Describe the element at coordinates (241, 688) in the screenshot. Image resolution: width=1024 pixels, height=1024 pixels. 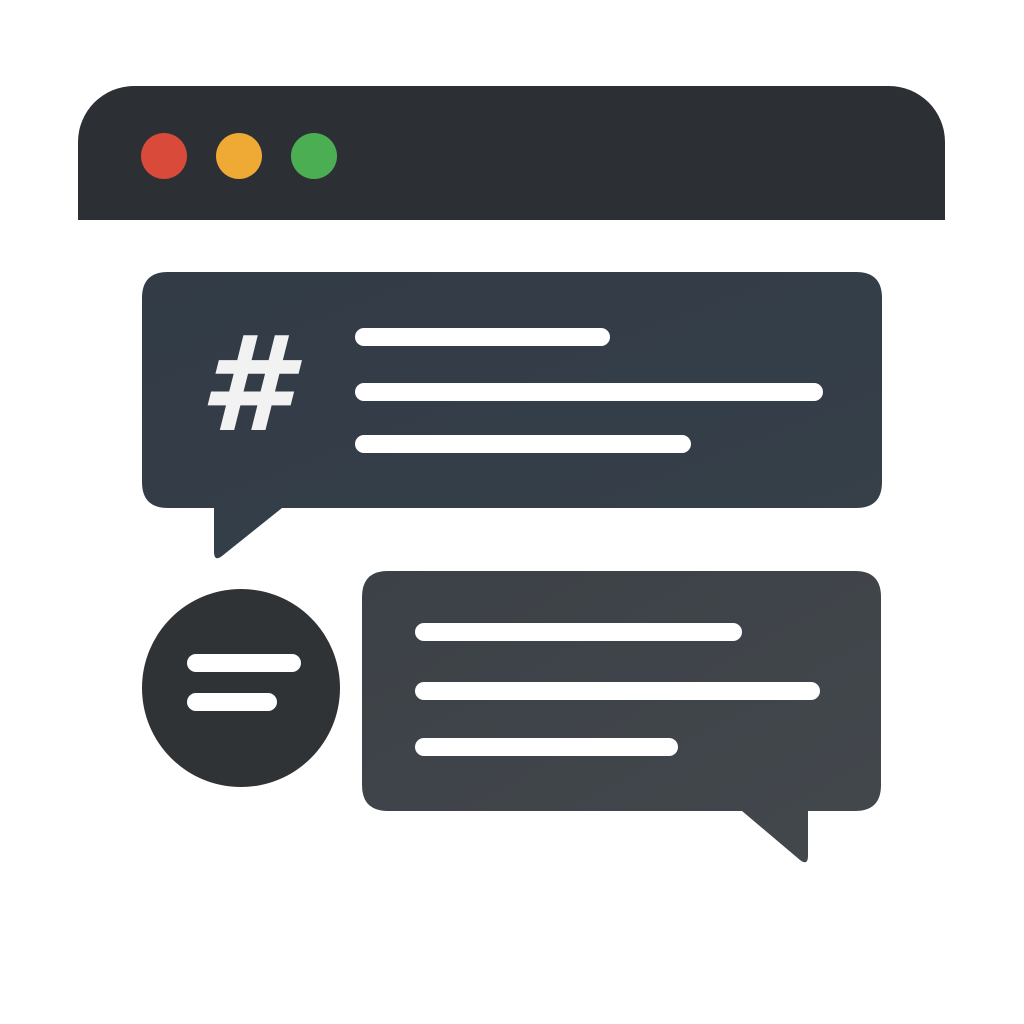
I see `avatar` at that location.